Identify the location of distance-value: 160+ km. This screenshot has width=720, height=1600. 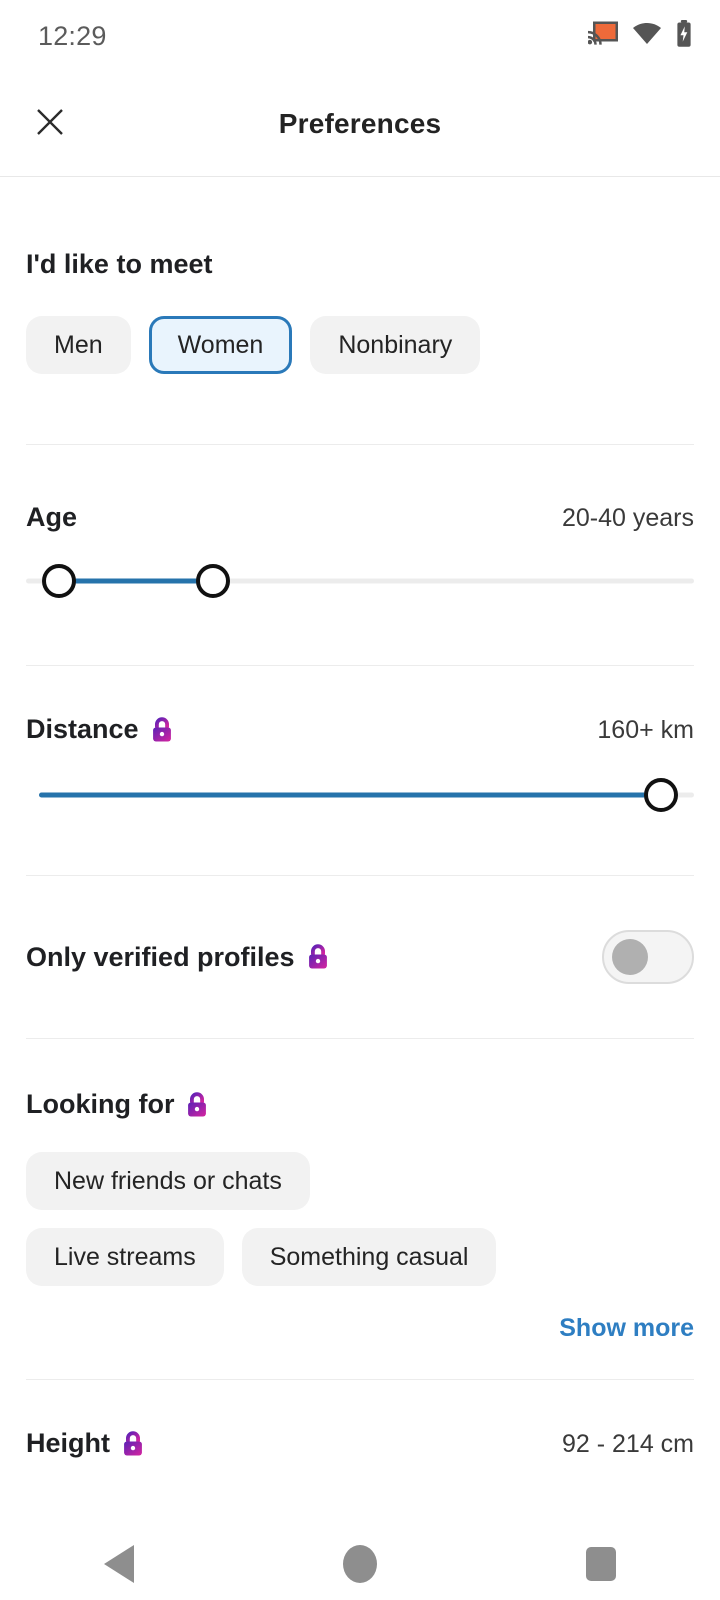
(645, 730).